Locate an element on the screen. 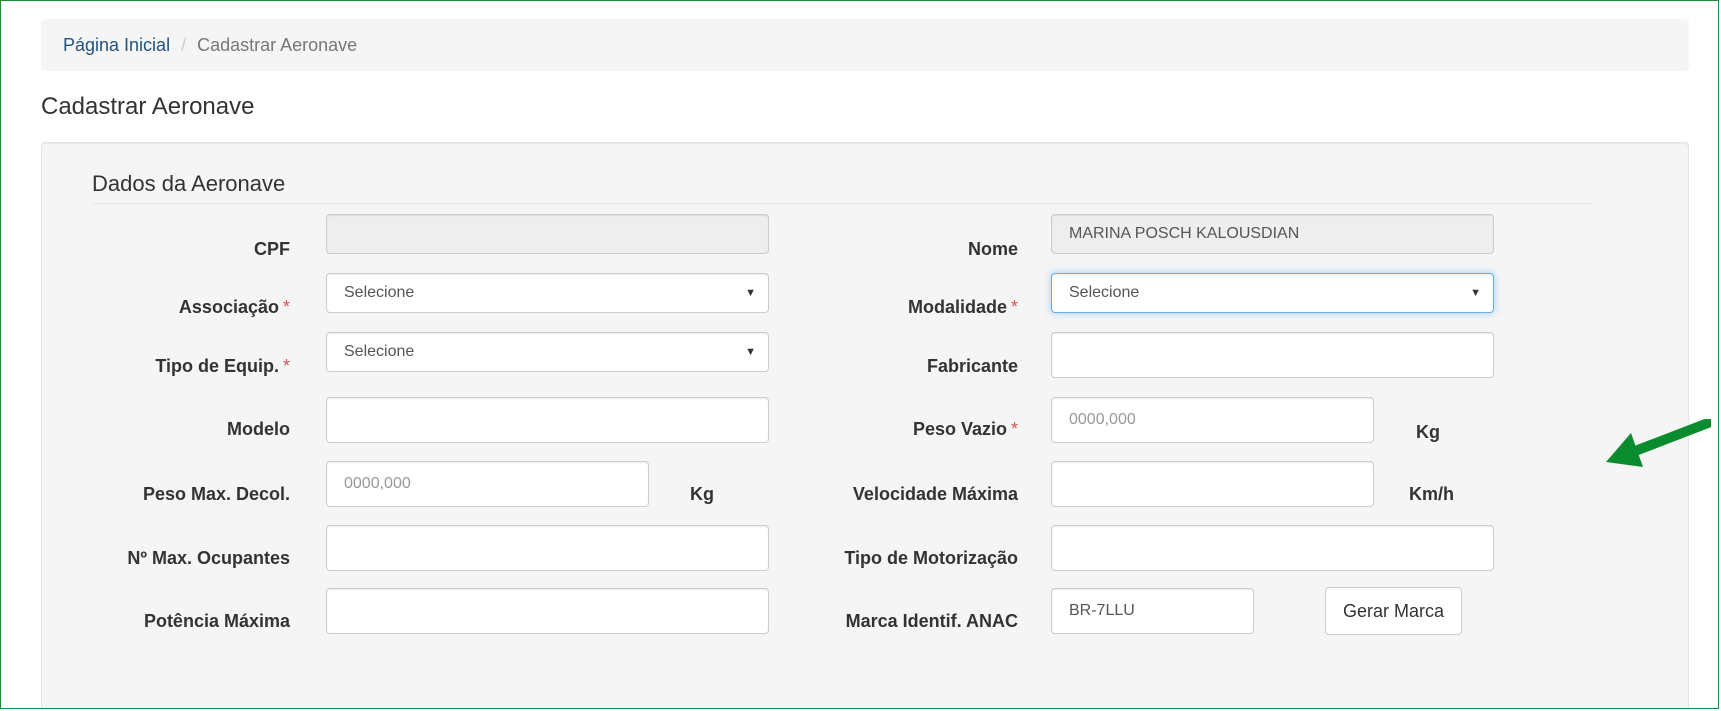 The image size is (1721, 711). associacao-selected-value: Selecione is located at coordinates (379, 292).